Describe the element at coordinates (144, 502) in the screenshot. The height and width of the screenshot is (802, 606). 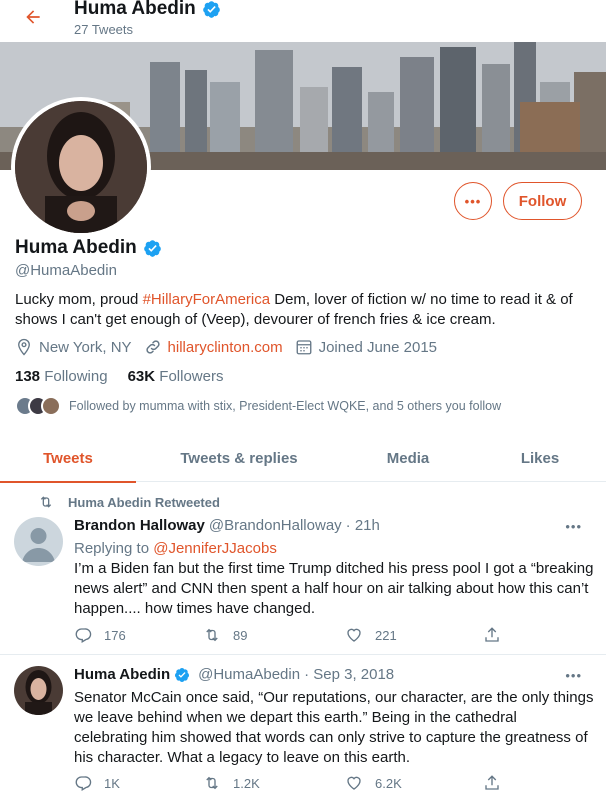
I see `retweeted-text: Huma Abedin Retweeted` at that location.